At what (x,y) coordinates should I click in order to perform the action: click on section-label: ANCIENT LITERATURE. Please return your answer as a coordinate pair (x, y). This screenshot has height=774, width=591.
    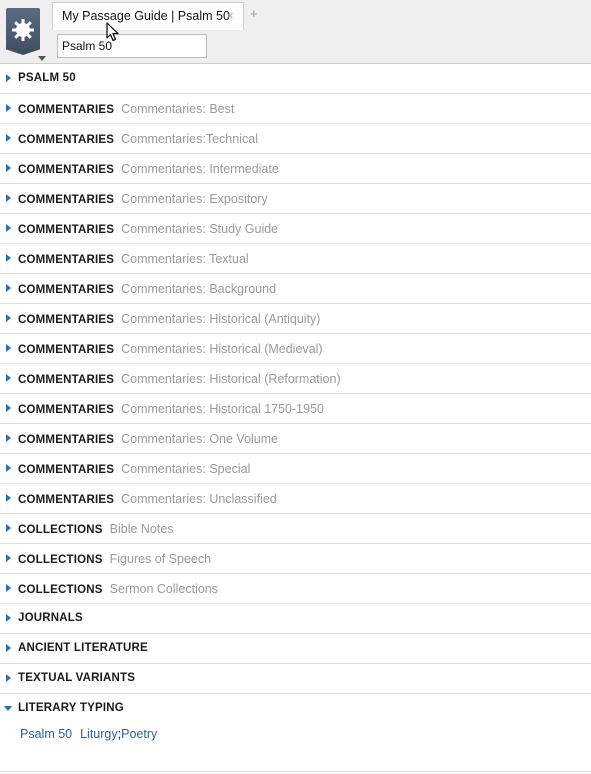
    Looking at the image, I should click on (83, 648).